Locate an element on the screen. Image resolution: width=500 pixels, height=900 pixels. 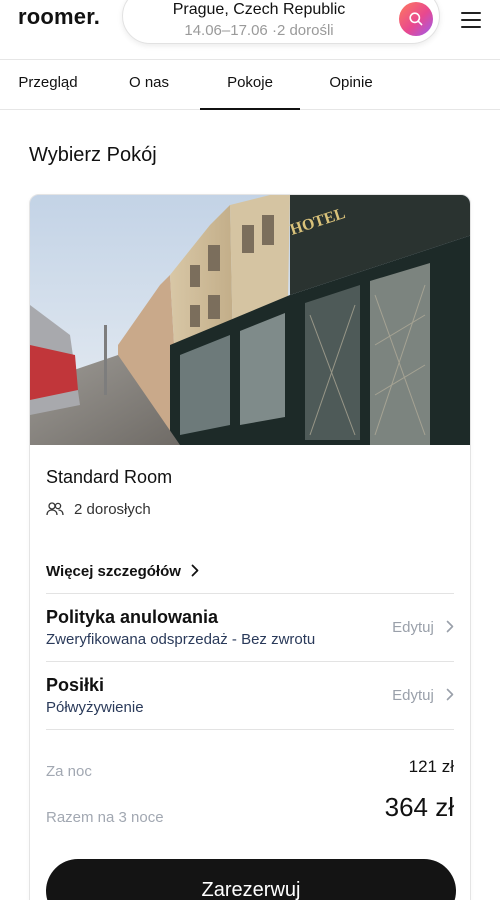
meals-title: Posiłki is located at coordinates (75, 685).